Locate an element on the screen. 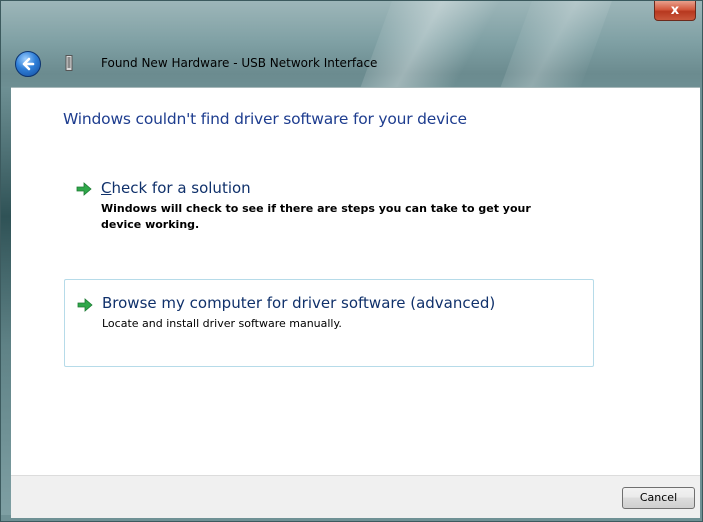  mnemonic-letter: C is located at coordinates (106, 188).